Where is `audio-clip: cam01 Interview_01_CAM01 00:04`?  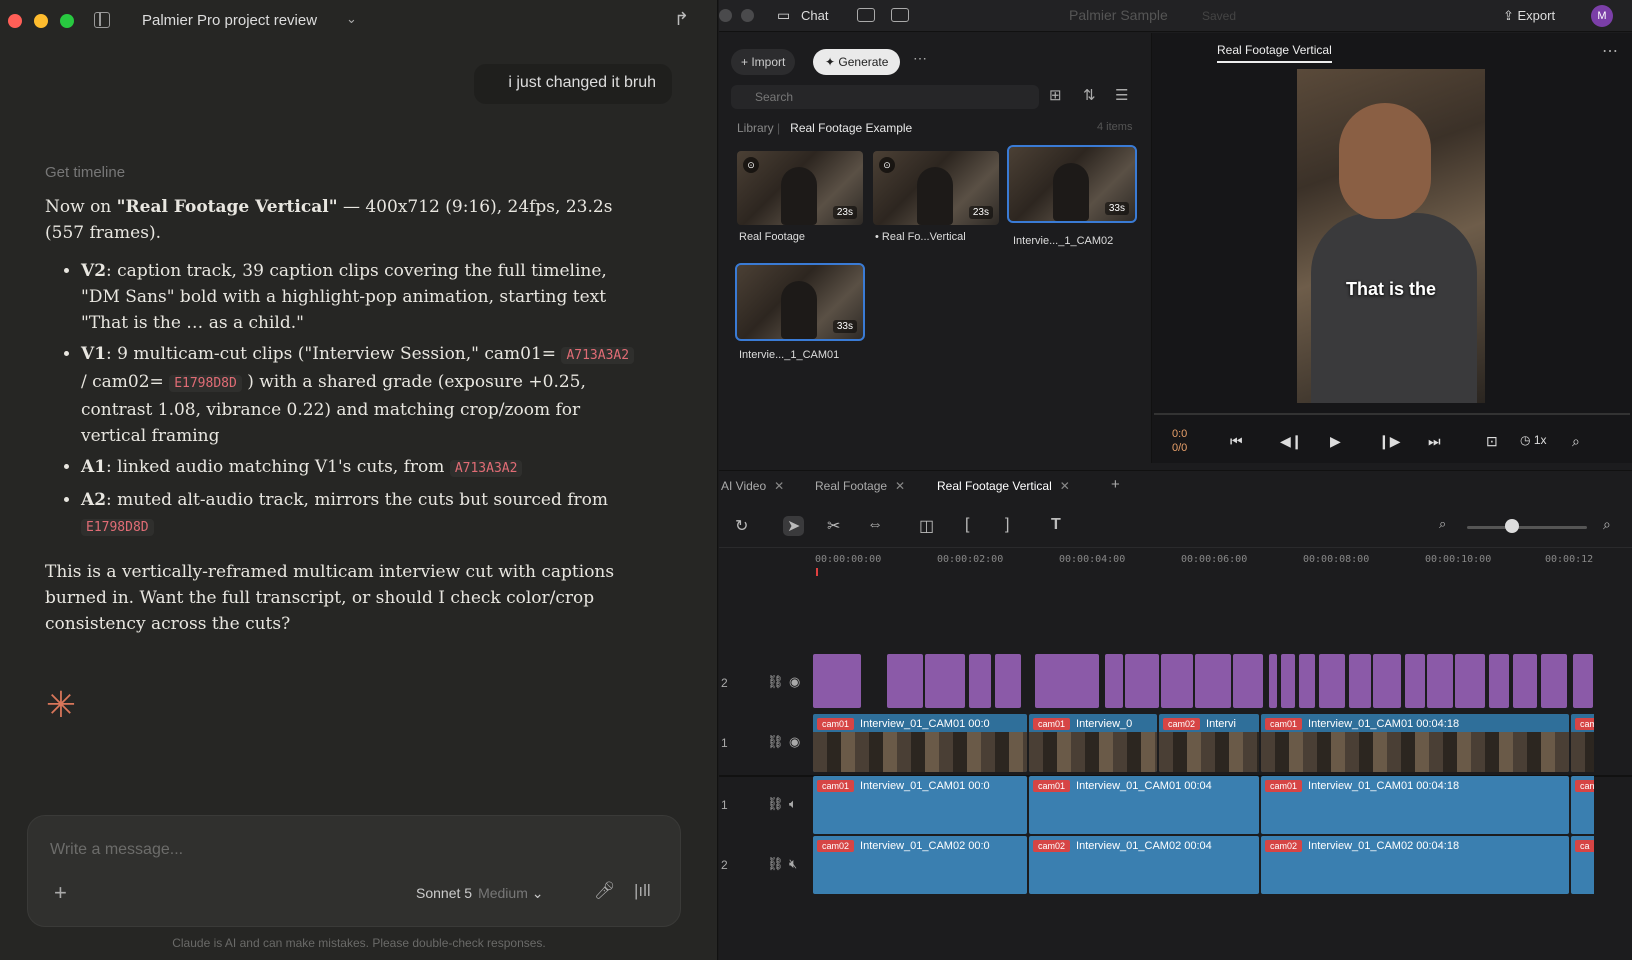
audio-clip: cam01 Interview_01_CAM01 00:04 is located at coordinates (1144, 805).